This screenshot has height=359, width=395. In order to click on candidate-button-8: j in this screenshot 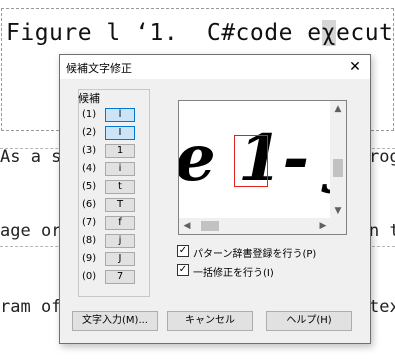, I will do `click(120, 241)`.